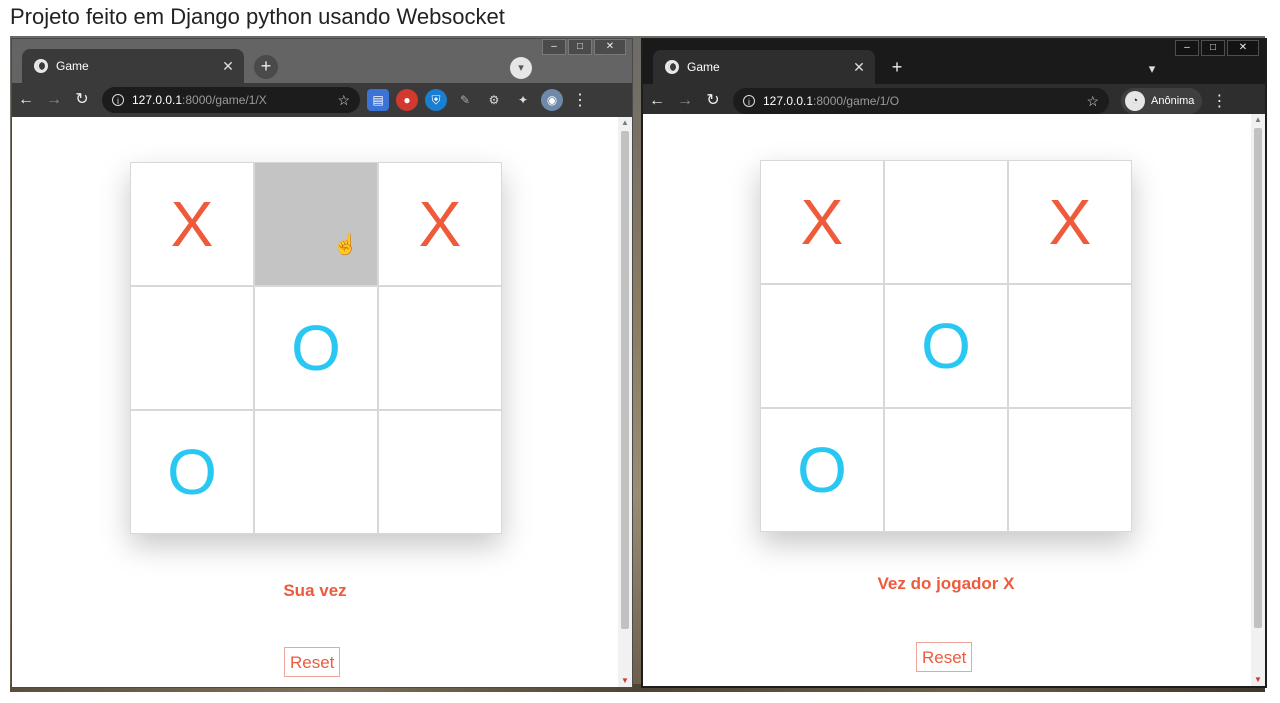 This screenshot has width=1280, height=703. Describe the element at coordinates (378, 100) in the screenshot. I see `docs-icon: ▤` at that location.